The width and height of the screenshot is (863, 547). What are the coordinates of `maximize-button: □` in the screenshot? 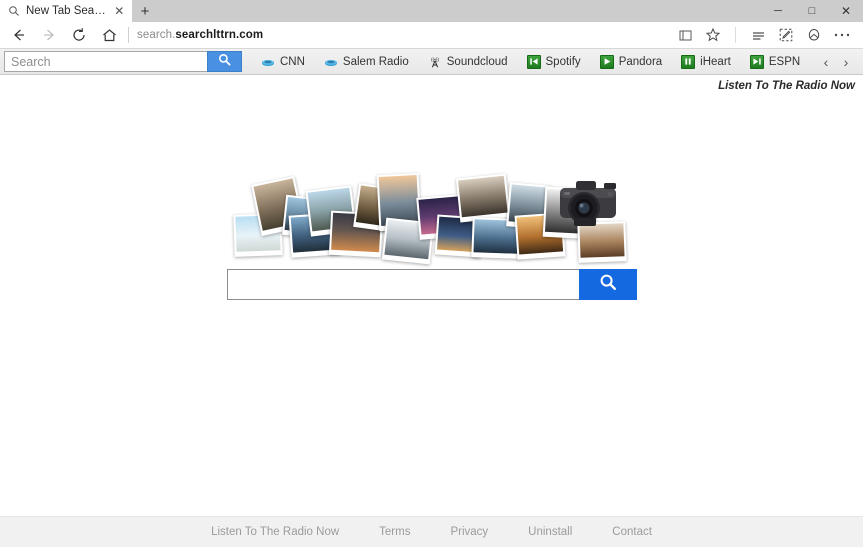 It's located at (812, 11).